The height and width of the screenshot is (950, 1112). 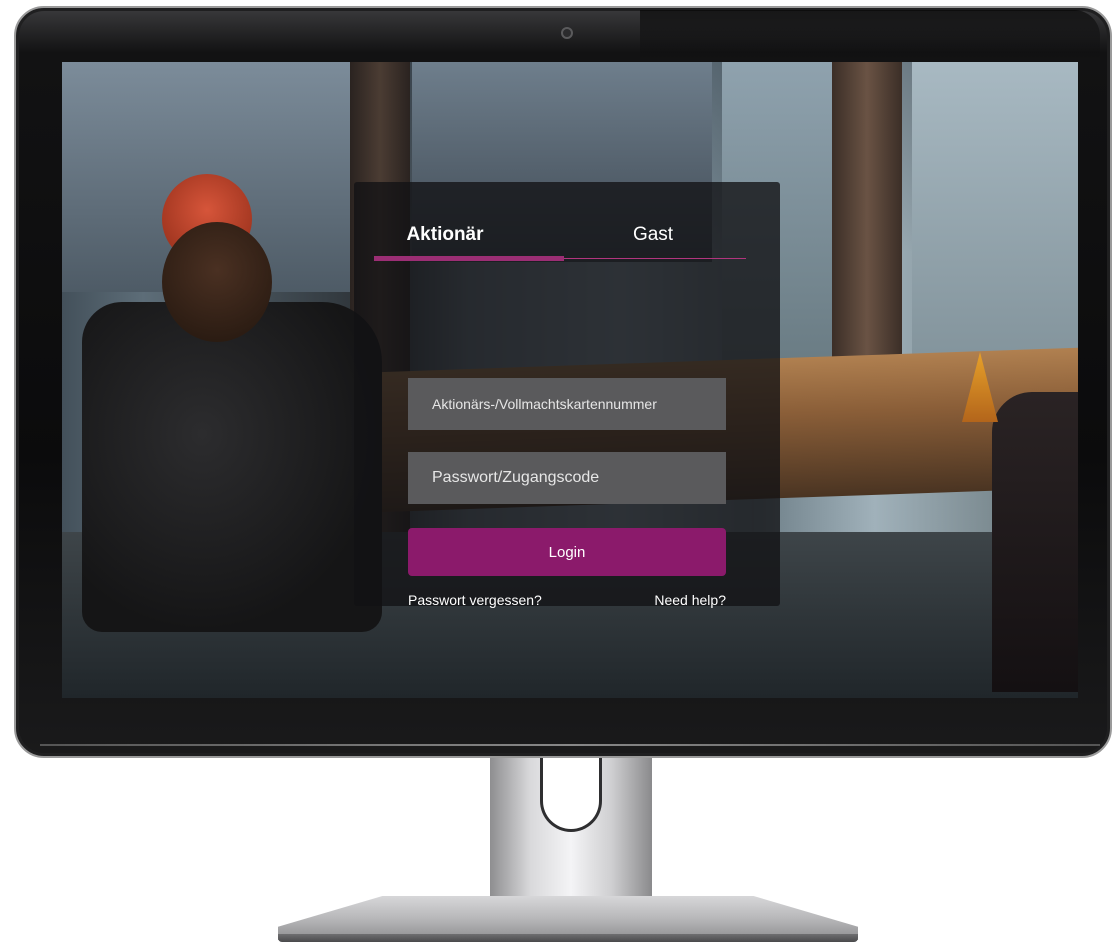 I want to click on cable-hole, so click(x=571, y=795).